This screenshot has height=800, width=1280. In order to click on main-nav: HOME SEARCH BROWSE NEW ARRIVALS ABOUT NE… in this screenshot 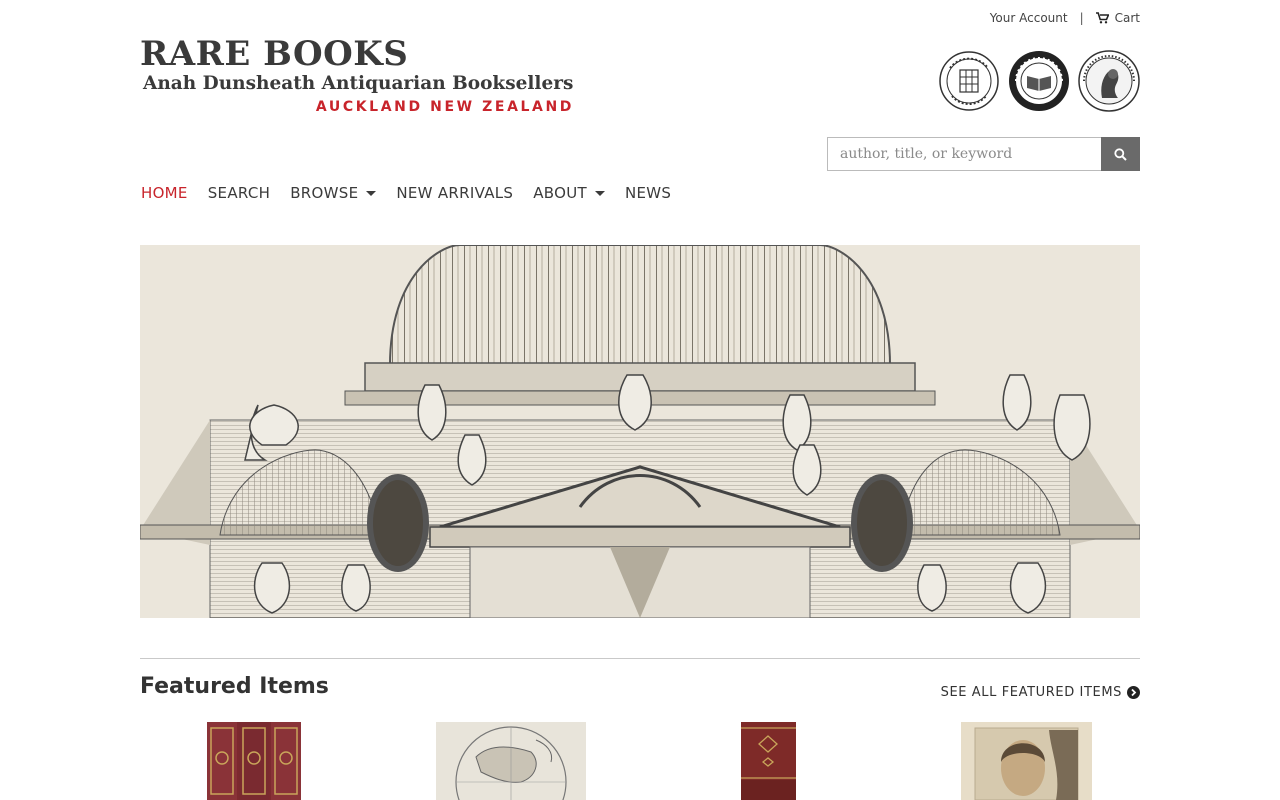, I will do `click(406, 193)`.